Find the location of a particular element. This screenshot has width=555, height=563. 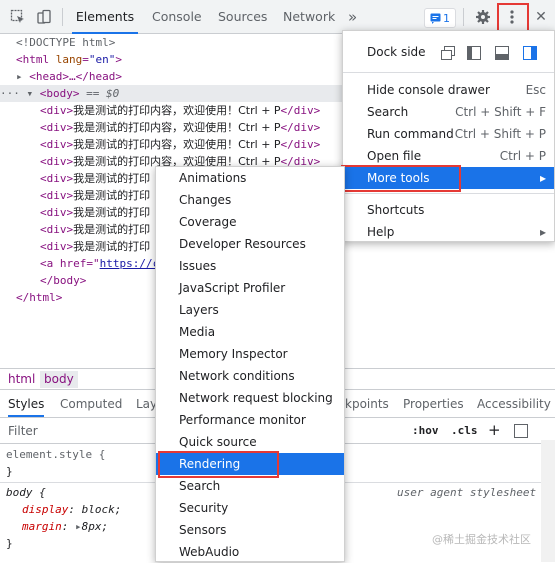

html-close-tag: </html> is located at coordinates (39, 297).